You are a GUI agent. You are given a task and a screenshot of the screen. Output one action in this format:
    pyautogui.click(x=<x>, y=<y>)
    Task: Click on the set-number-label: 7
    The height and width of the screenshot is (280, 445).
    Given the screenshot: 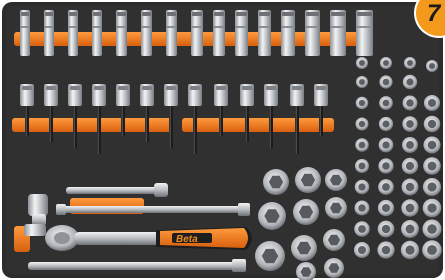 What is the action you would take?
    pyautogui.click(x=434, y=13)
    